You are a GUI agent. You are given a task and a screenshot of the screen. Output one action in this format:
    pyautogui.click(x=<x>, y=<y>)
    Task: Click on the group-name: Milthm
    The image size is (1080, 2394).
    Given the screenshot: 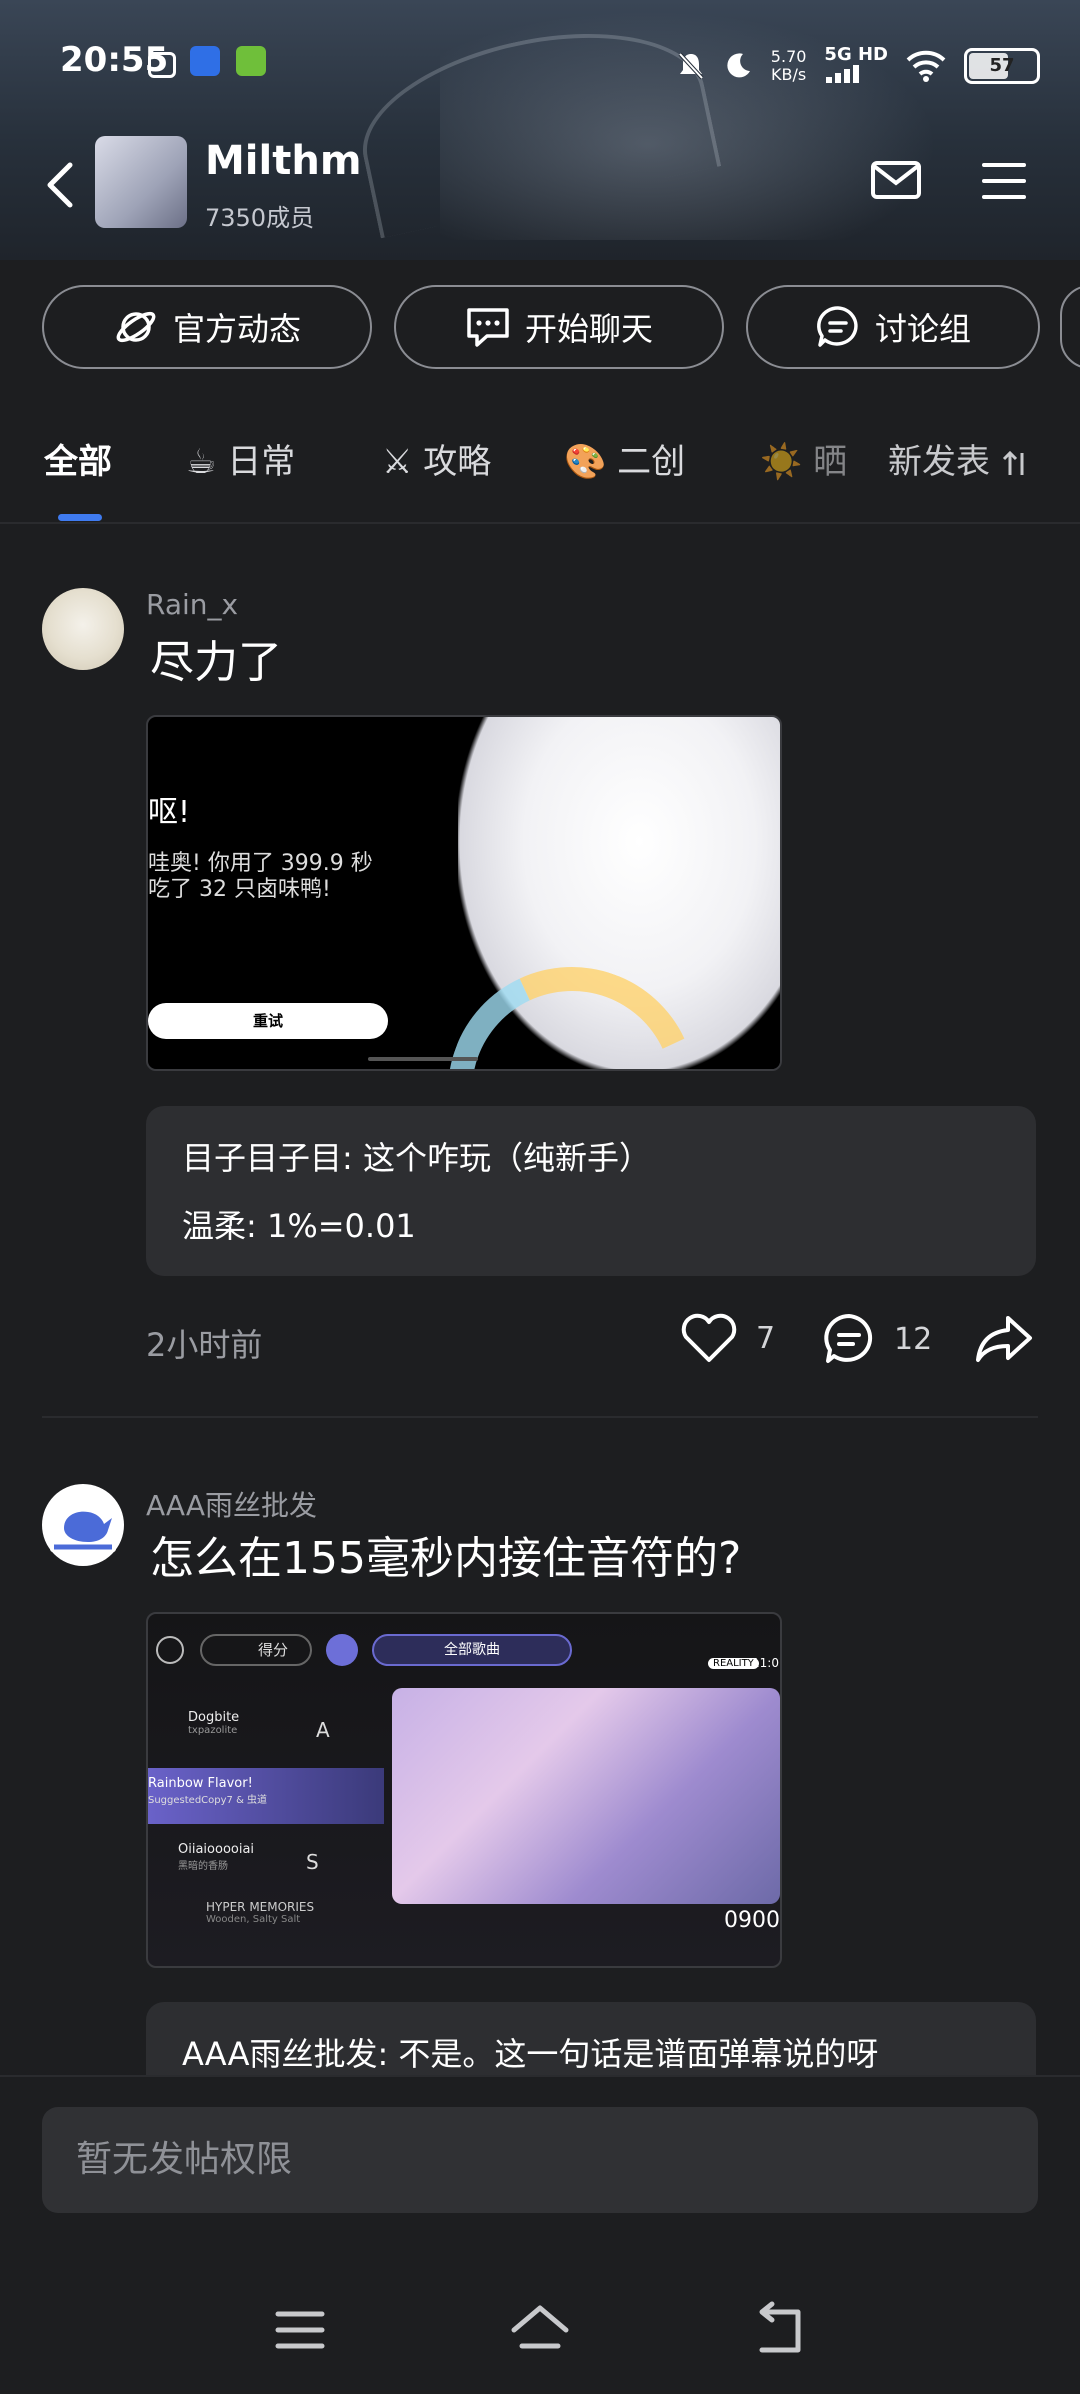 What is the action you would take?
    pyautogui.click(x=283, y=161)
    